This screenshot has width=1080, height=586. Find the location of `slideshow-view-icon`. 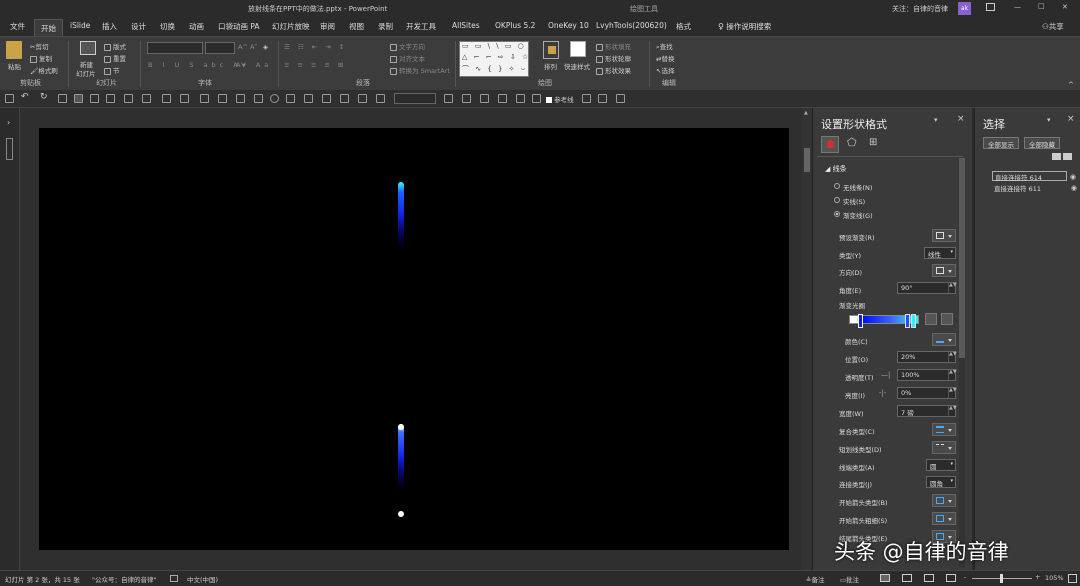

slideshow-view-icon is located at coordinates (951, 578).